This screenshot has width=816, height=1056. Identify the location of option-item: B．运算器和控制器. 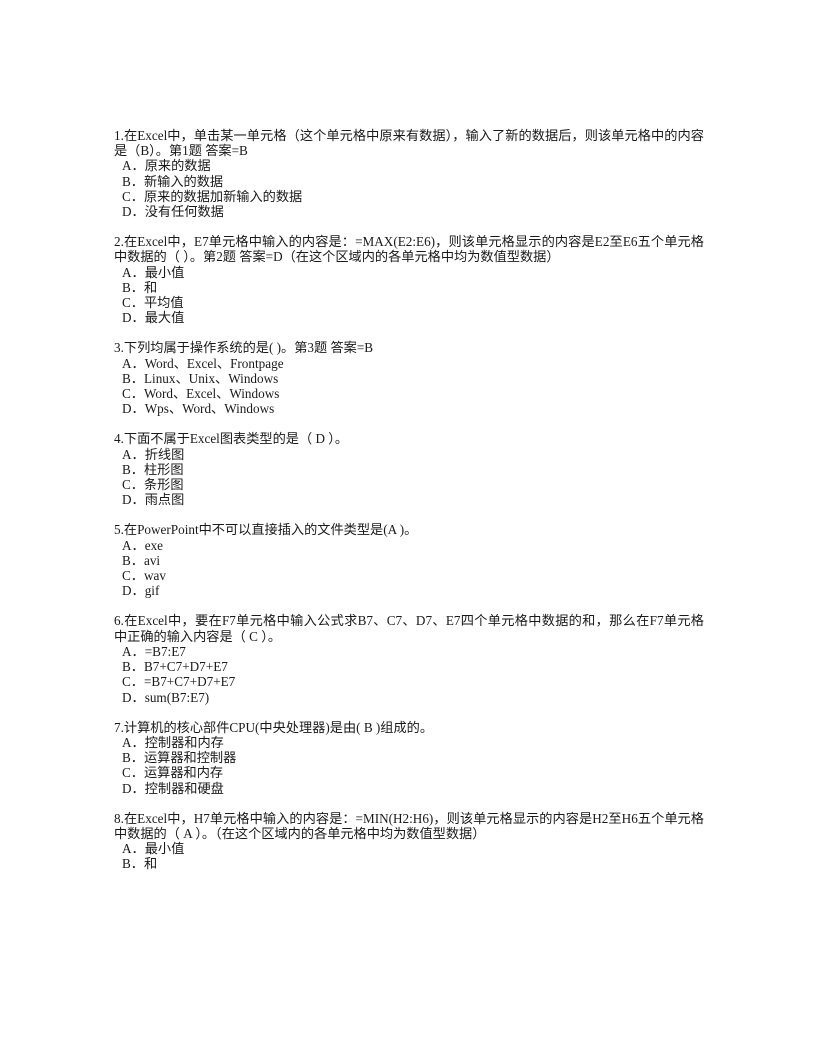
(409, 757).